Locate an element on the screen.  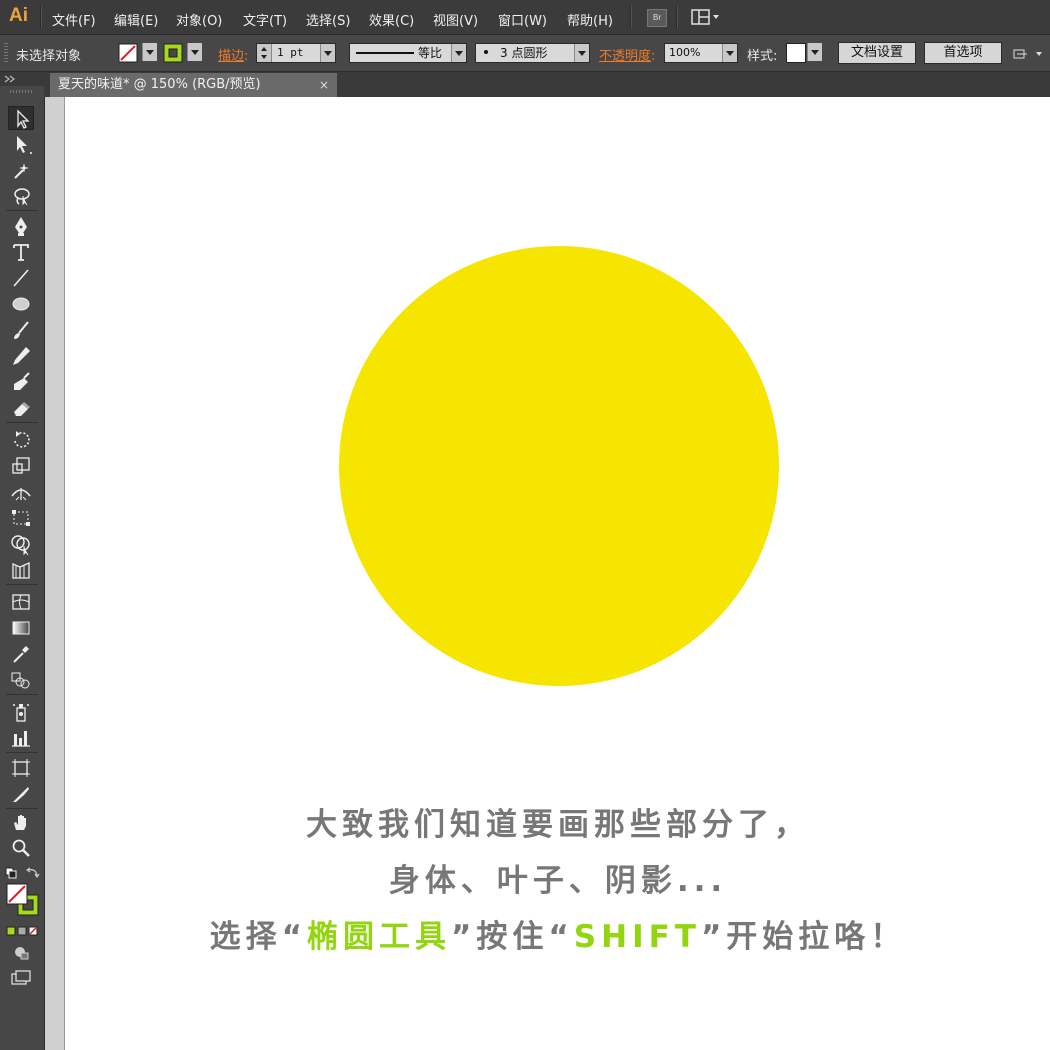
variable-width-profile-dropdown: 等比 is located at coordinates (408, 53).